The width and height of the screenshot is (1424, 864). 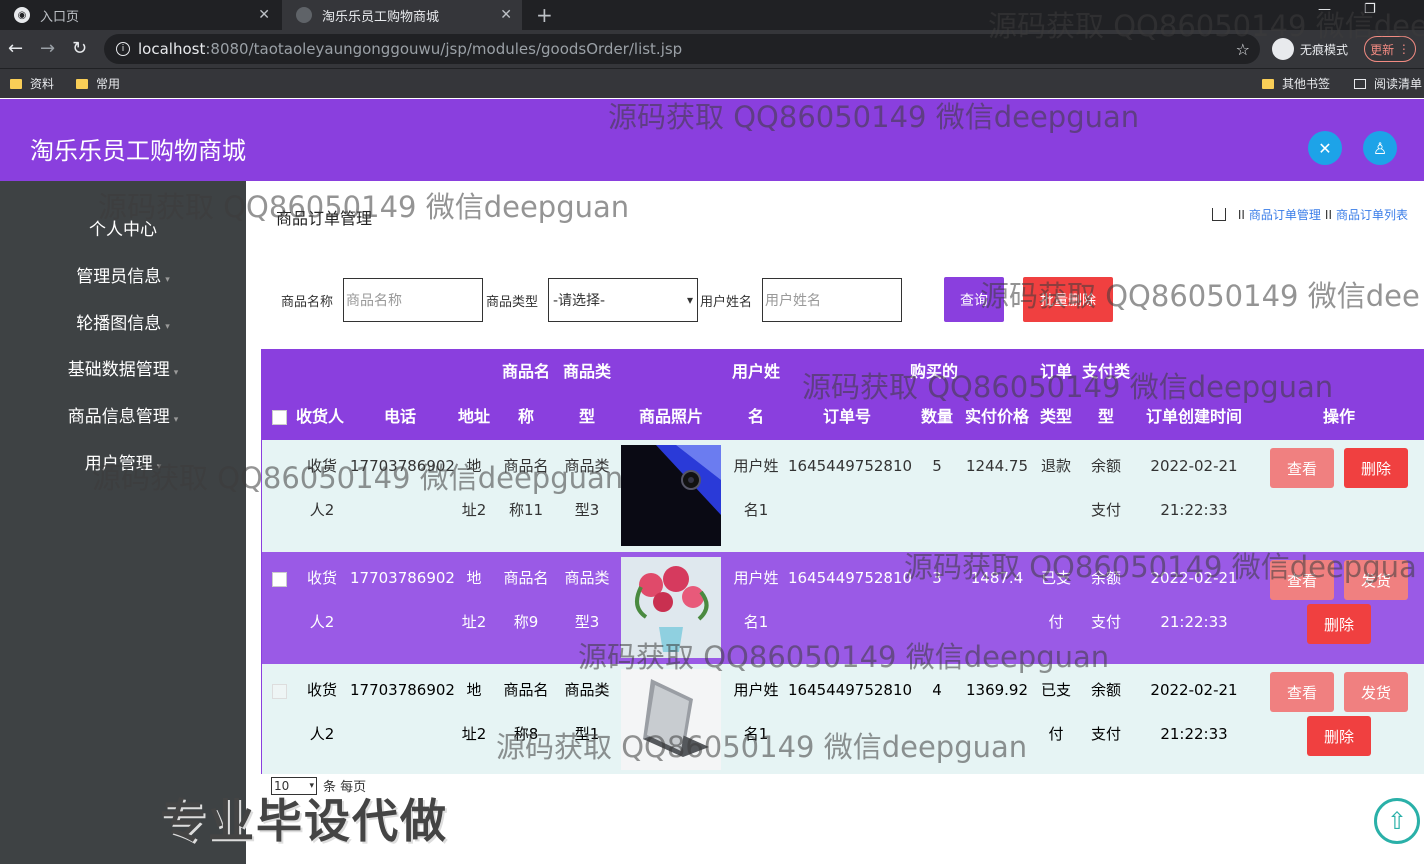 I want to click on tab-shop: 淘乐乐员工购物商城 ✕, so click(x=402, y=15).